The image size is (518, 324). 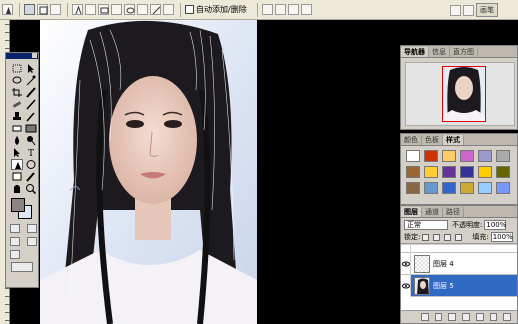 What do you see at coordinates (90, 9) in the screenshot?
I see `freeform-pen-icon` at bounding box center [90, 9].